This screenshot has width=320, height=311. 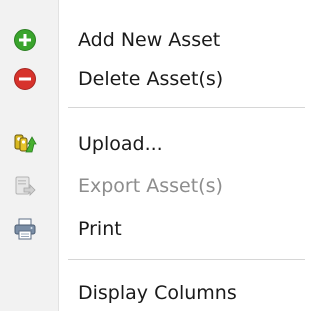 I want to click on menu-item-export-assets: Export Asset(s), so click(x=152, y=186).